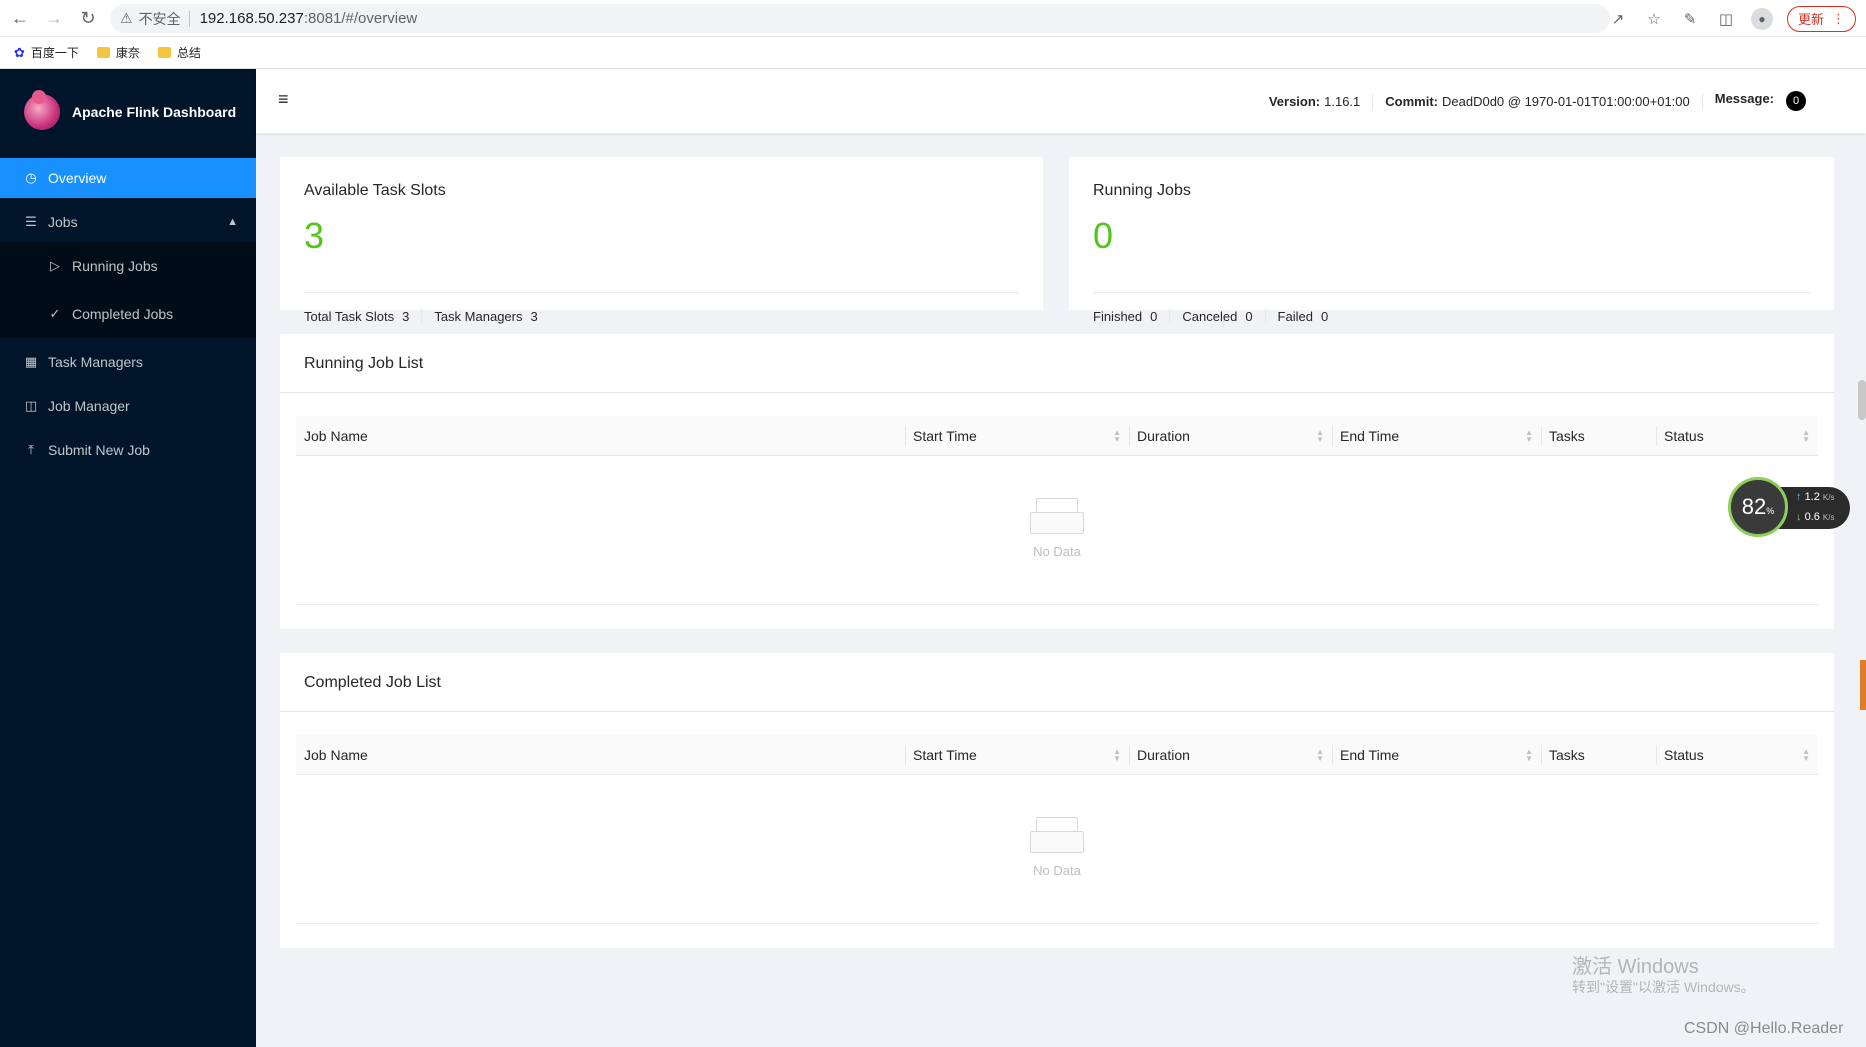  What do you see at coordinates (364, 363) in the screenshot?
I see `card-title: Running Job List` at bounding box center [364, 363].